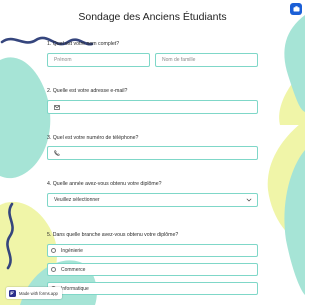  I want to click on corner-menu-button, so click(296, 9).